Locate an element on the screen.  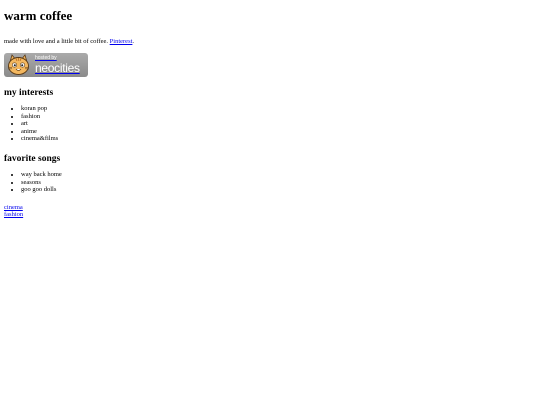
neocities-cat-icon is located at coordinates (18, 64).